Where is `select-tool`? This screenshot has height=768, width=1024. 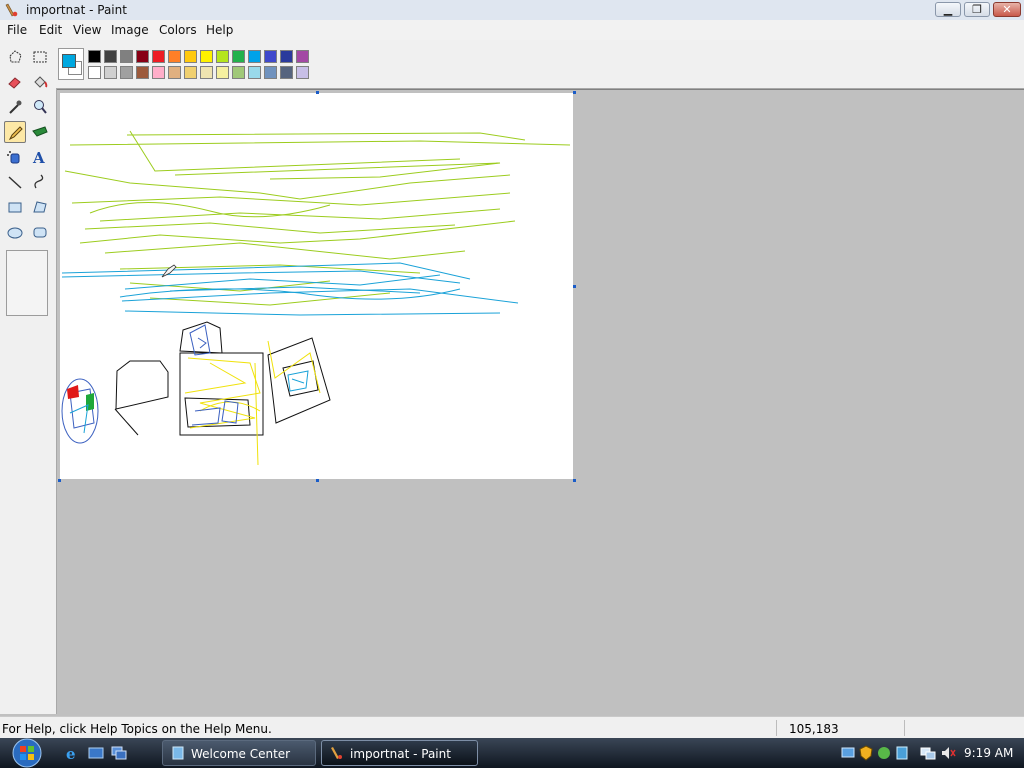
select-tool is located at coordinates (40, 57).